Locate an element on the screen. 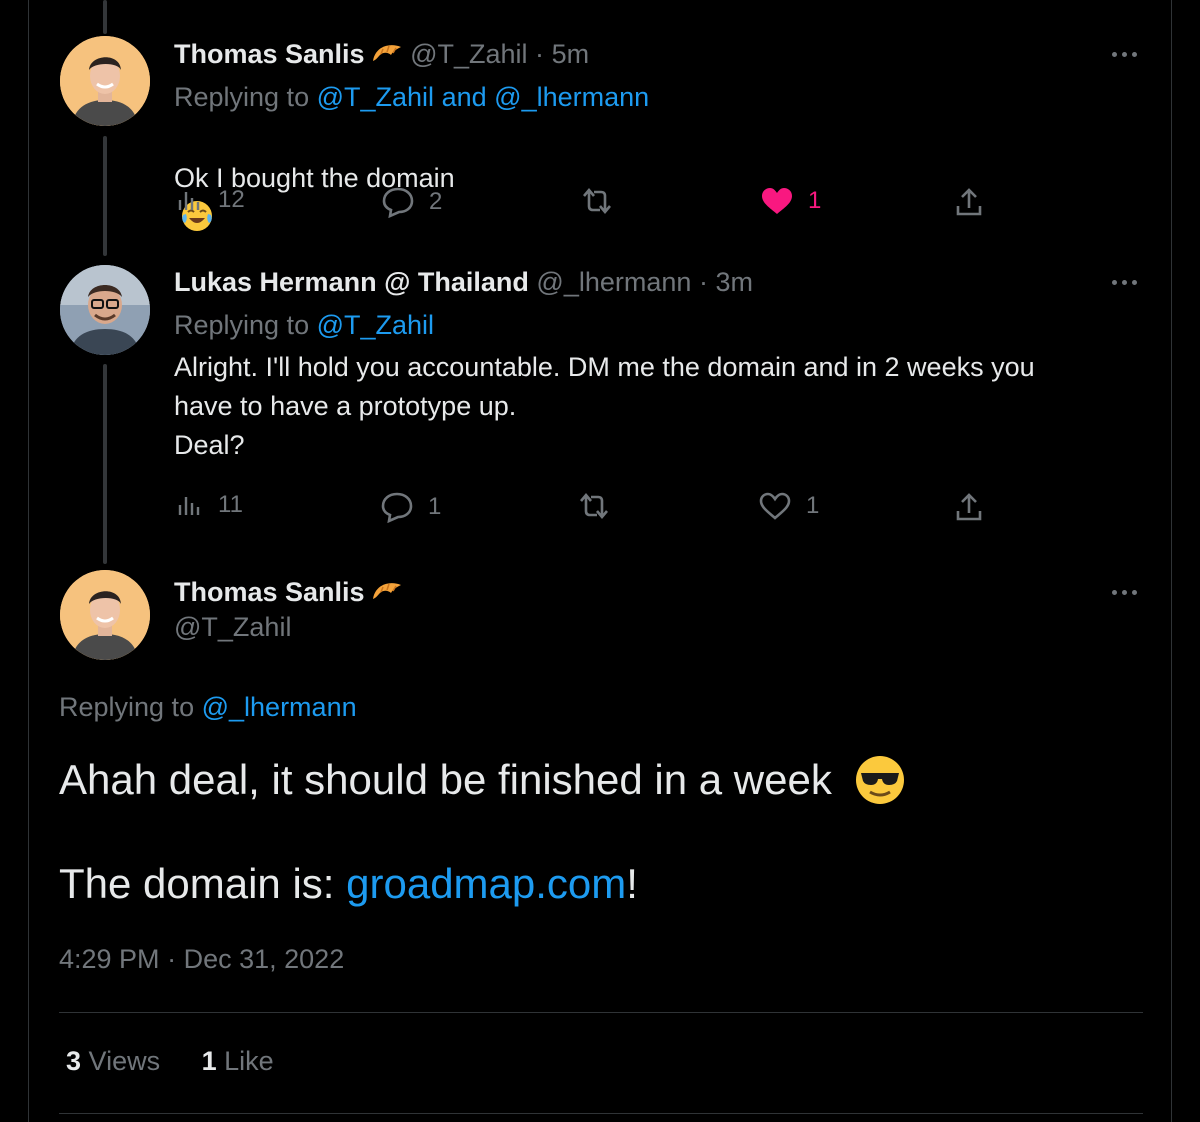 The image size is (1200, 1122). tweet1-replying-to: Replying to @T_Zahil and @_lhermann is located at coordinates (411, 97).